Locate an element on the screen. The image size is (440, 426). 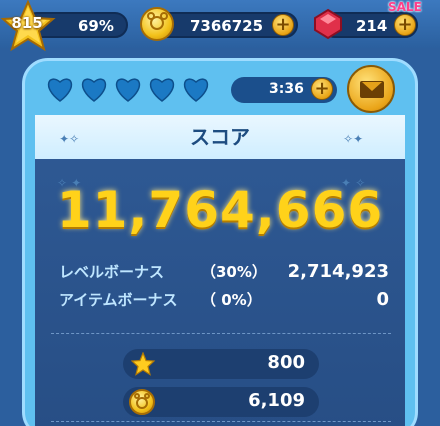
envelope-icon is located at coordinates (372, 89).